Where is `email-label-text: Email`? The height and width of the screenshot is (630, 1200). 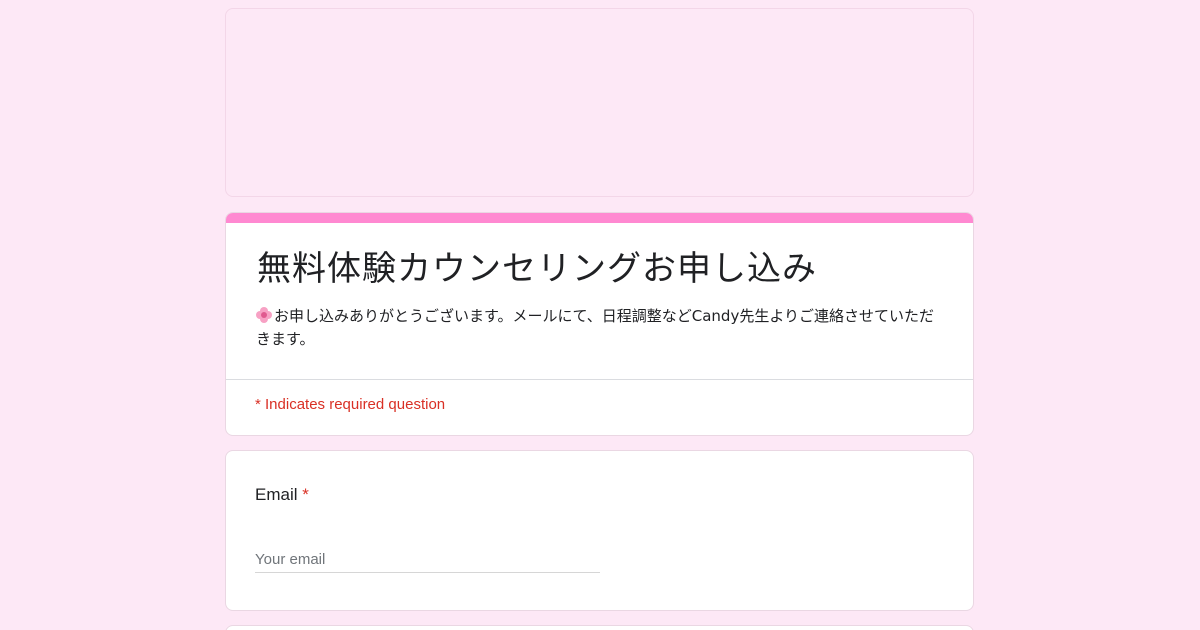 email-label-text: Email is located at coordinates (276, 494).